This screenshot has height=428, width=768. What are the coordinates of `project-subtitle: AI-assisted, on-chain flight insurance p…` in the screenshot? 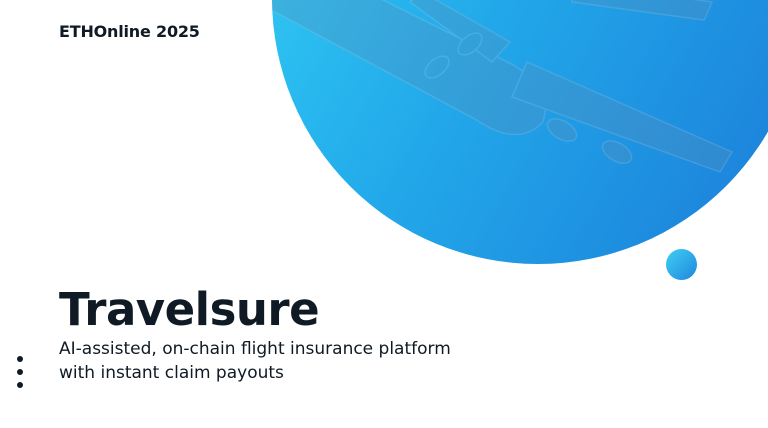 It's located at (269, 361).